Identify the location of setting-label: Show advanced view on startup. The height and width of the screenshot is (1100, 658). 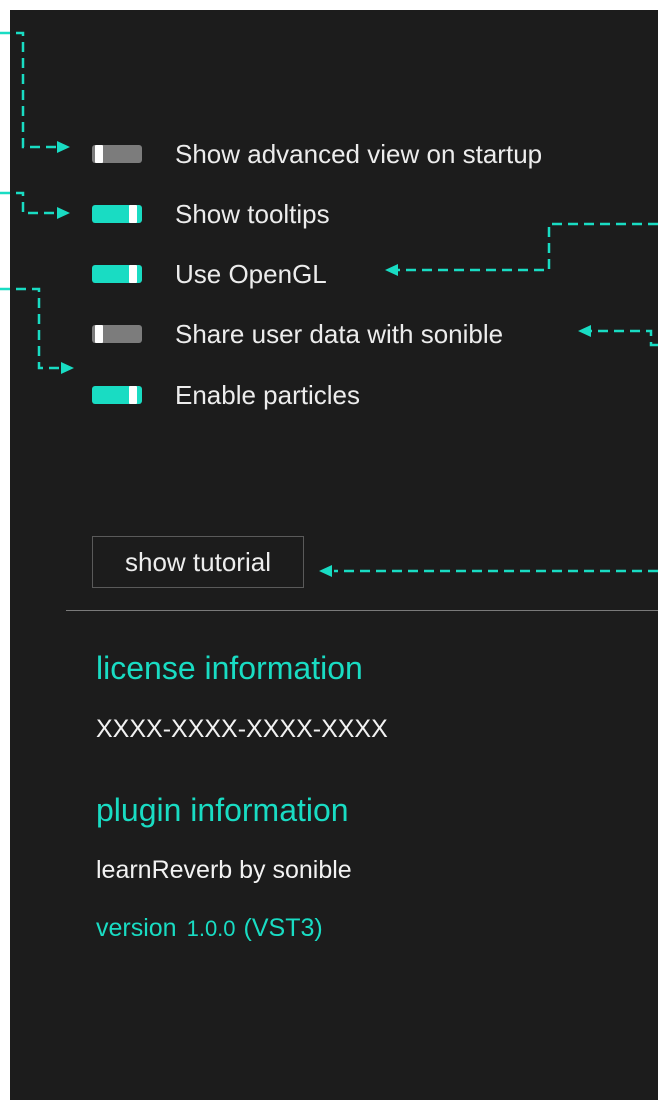
(359, 153).